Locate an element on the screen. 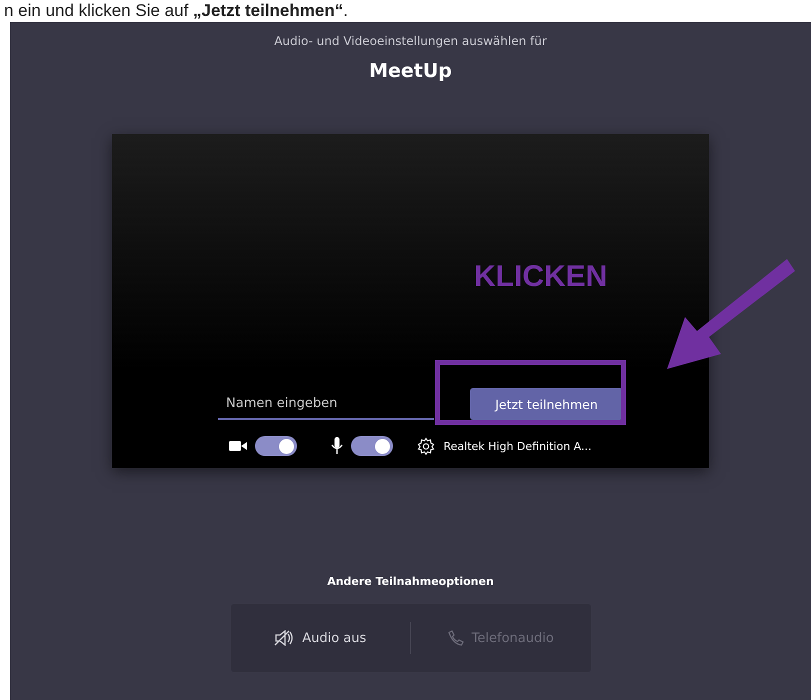 This screenshot has height=700, width=811. camera-toggle is located at coordinates (276, 446).